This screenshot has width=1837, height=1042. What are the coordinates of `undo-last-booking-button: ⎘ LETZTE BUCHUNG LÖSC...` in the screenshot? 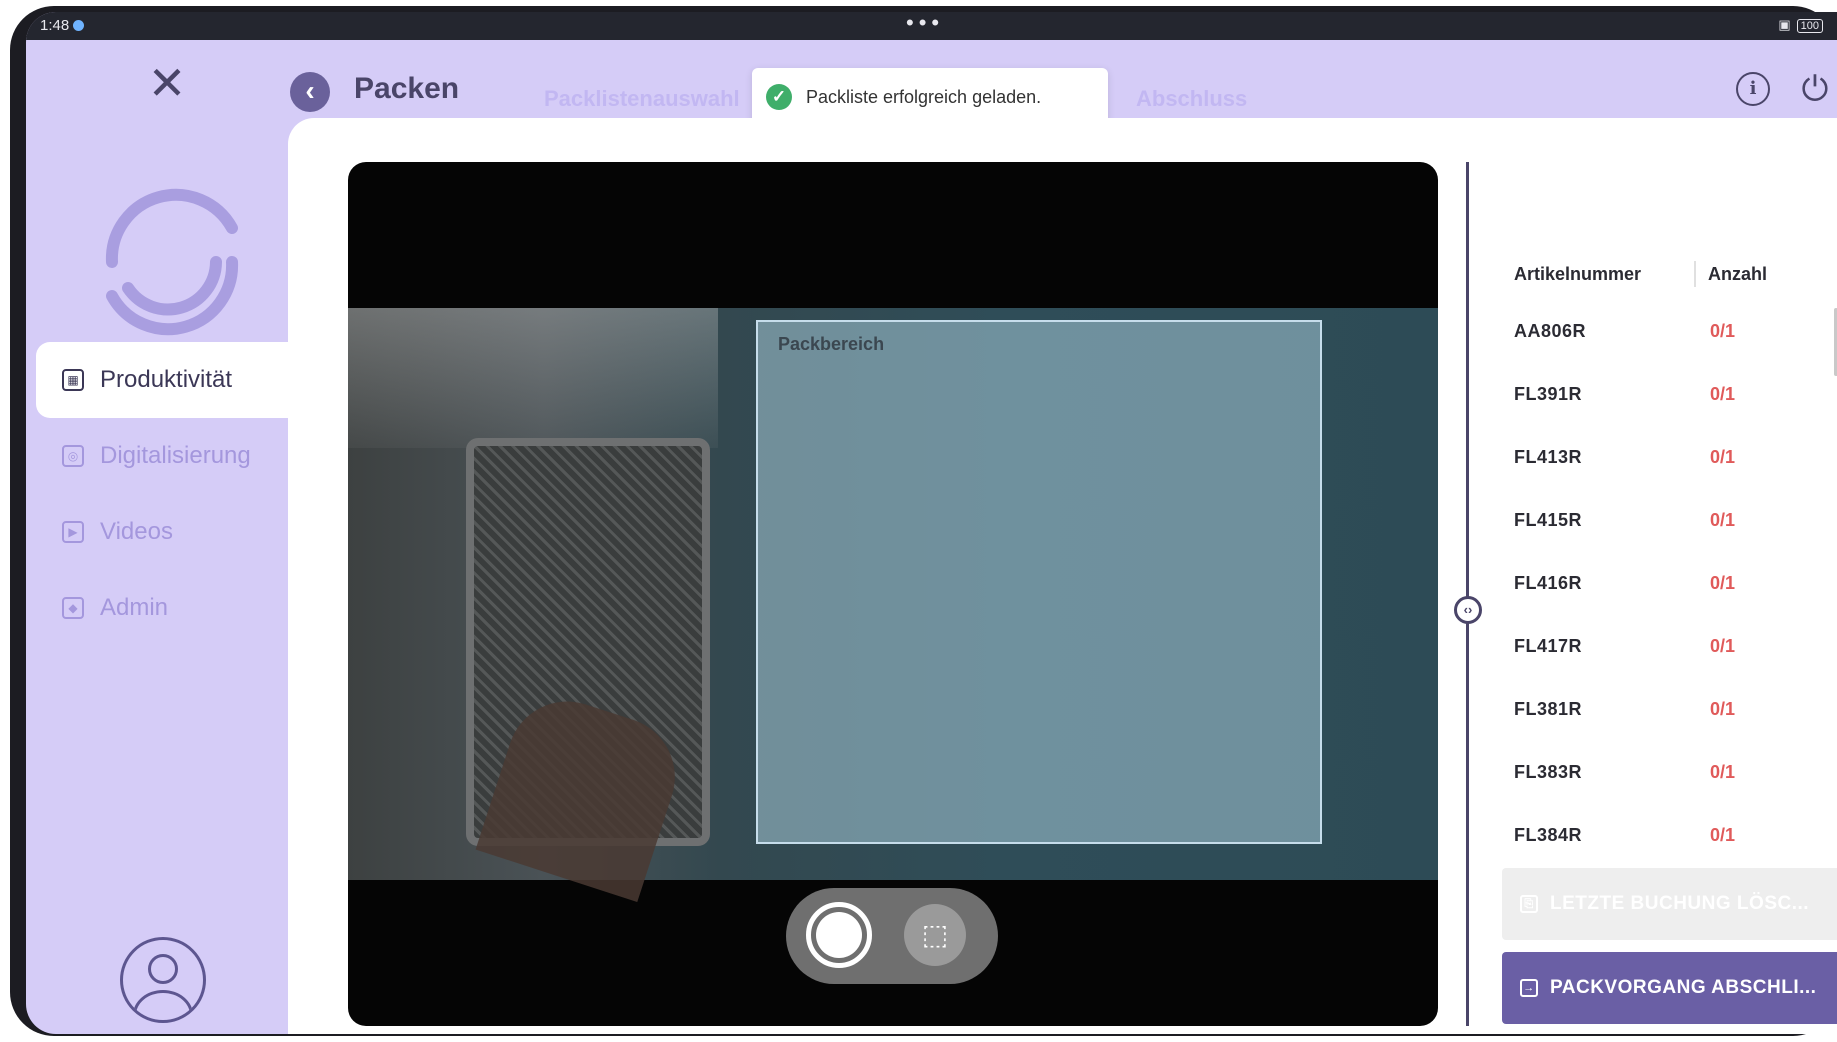 It's located at (1669, 904).